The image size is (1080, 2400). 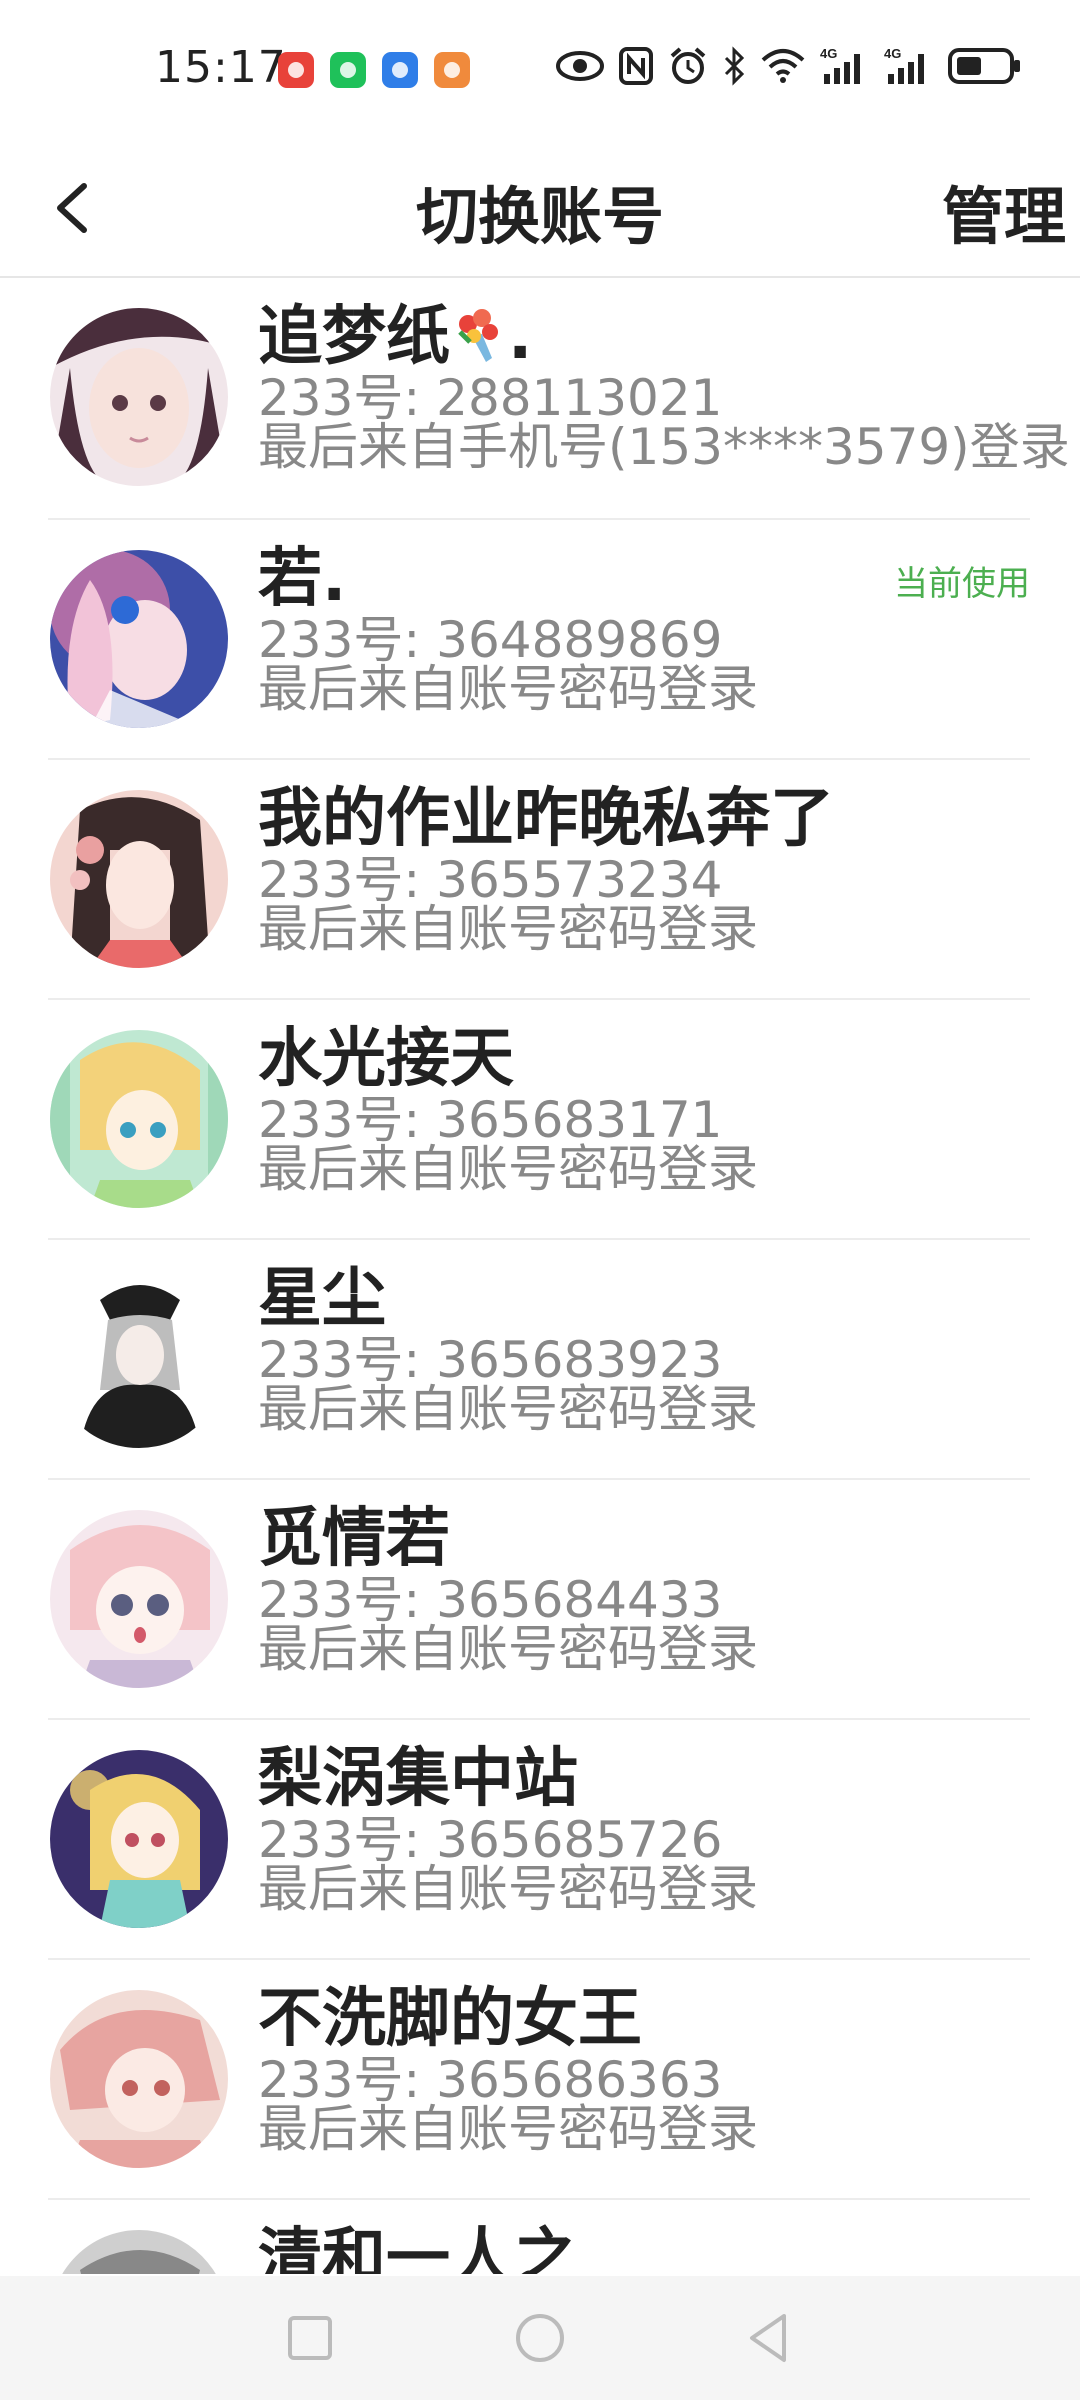 I want to click on back-nav-button, so click(x=770, y=2338).